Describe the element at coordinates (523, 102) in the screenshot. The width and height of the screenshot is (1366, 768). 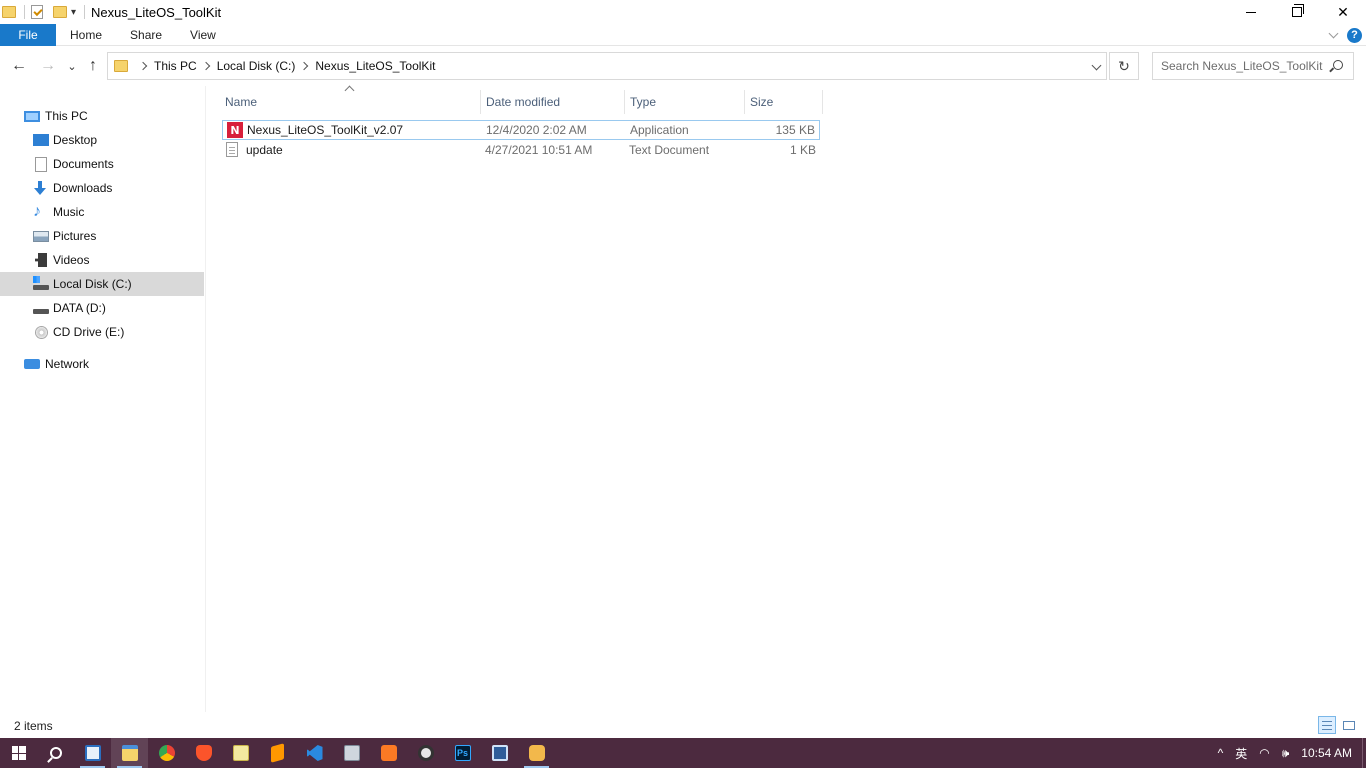
I see `column-header-date-modified: Date modified` at that location.